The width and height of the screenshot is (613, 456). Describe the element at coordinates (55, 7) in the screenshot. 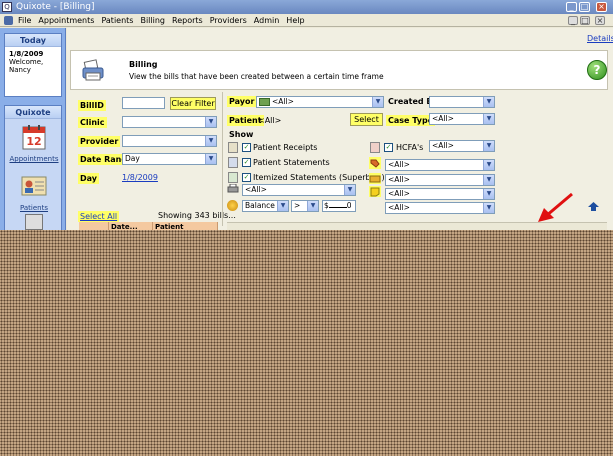

I see `window-title: Quixote - [Billing]` at that location.